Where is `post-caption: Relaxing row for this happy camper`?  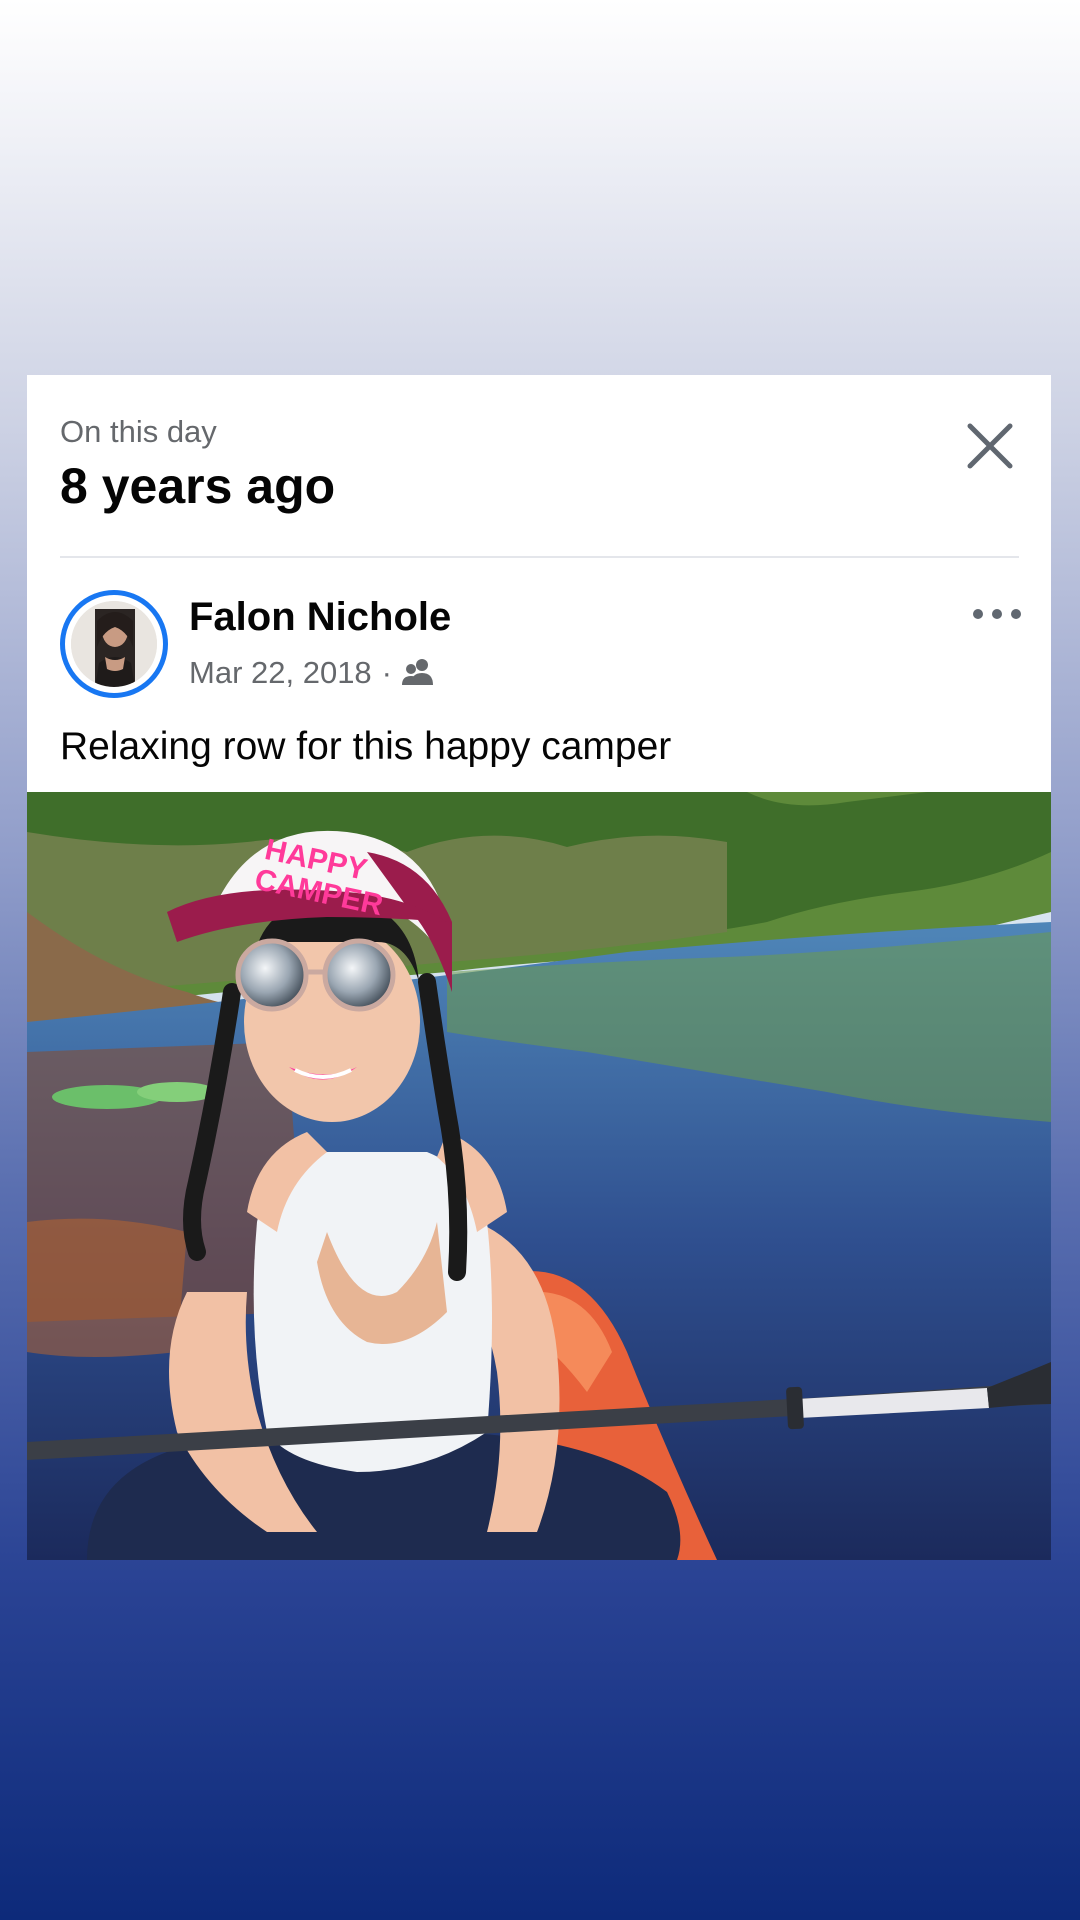 post-caption: Relaxing row for this happy camper is located at coordinates (366, 746).